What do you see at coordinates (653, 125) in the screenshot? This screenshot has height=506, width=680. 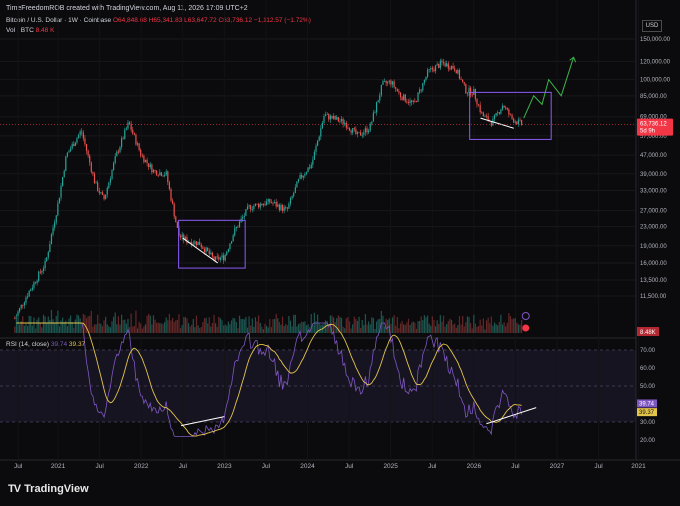 I see `last-price-text: 63,736.12` at bounding box center [653, 125].